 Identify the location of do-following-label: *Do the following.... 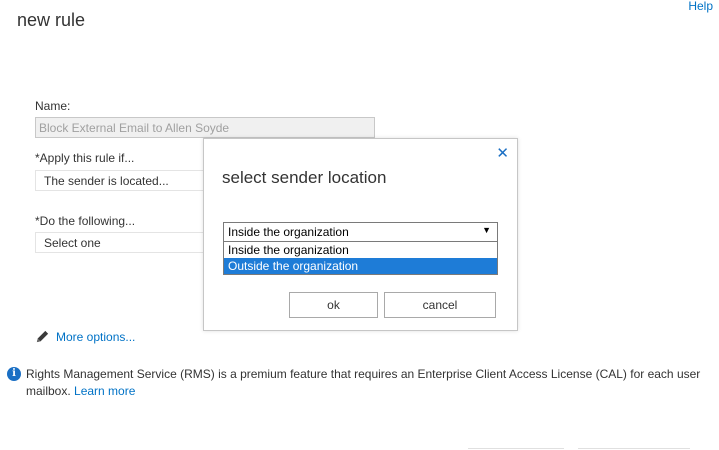
(85, 221).